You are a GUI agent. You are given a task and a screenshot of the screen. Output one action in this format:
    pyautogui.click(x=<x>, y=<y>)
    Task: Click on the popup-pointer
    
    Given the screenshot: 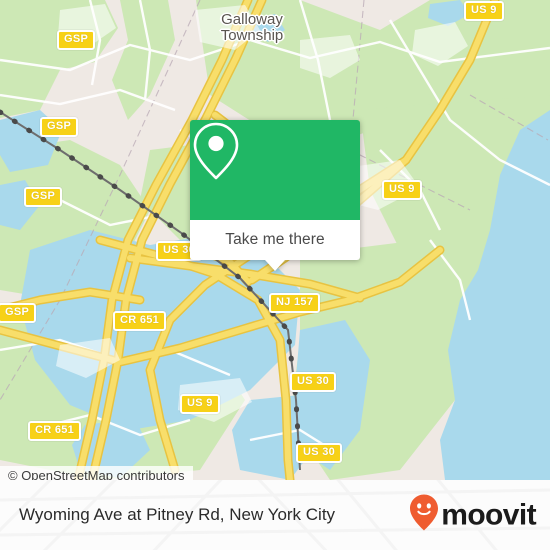 What is the action you would take?
    pyautogui.click(x=275, y=265)
    